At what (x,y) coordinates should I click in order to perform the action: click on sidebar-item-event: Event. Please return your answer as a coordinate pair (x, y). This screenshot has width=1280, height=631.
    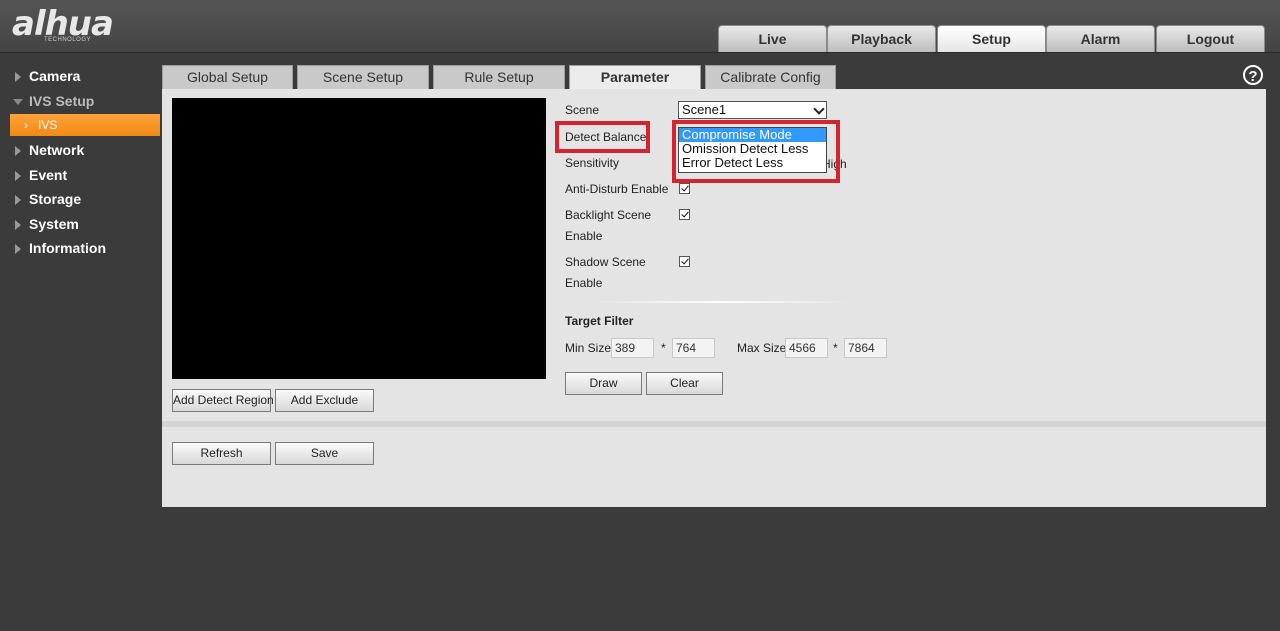
    Looking at the image, I should click on (81, 175).